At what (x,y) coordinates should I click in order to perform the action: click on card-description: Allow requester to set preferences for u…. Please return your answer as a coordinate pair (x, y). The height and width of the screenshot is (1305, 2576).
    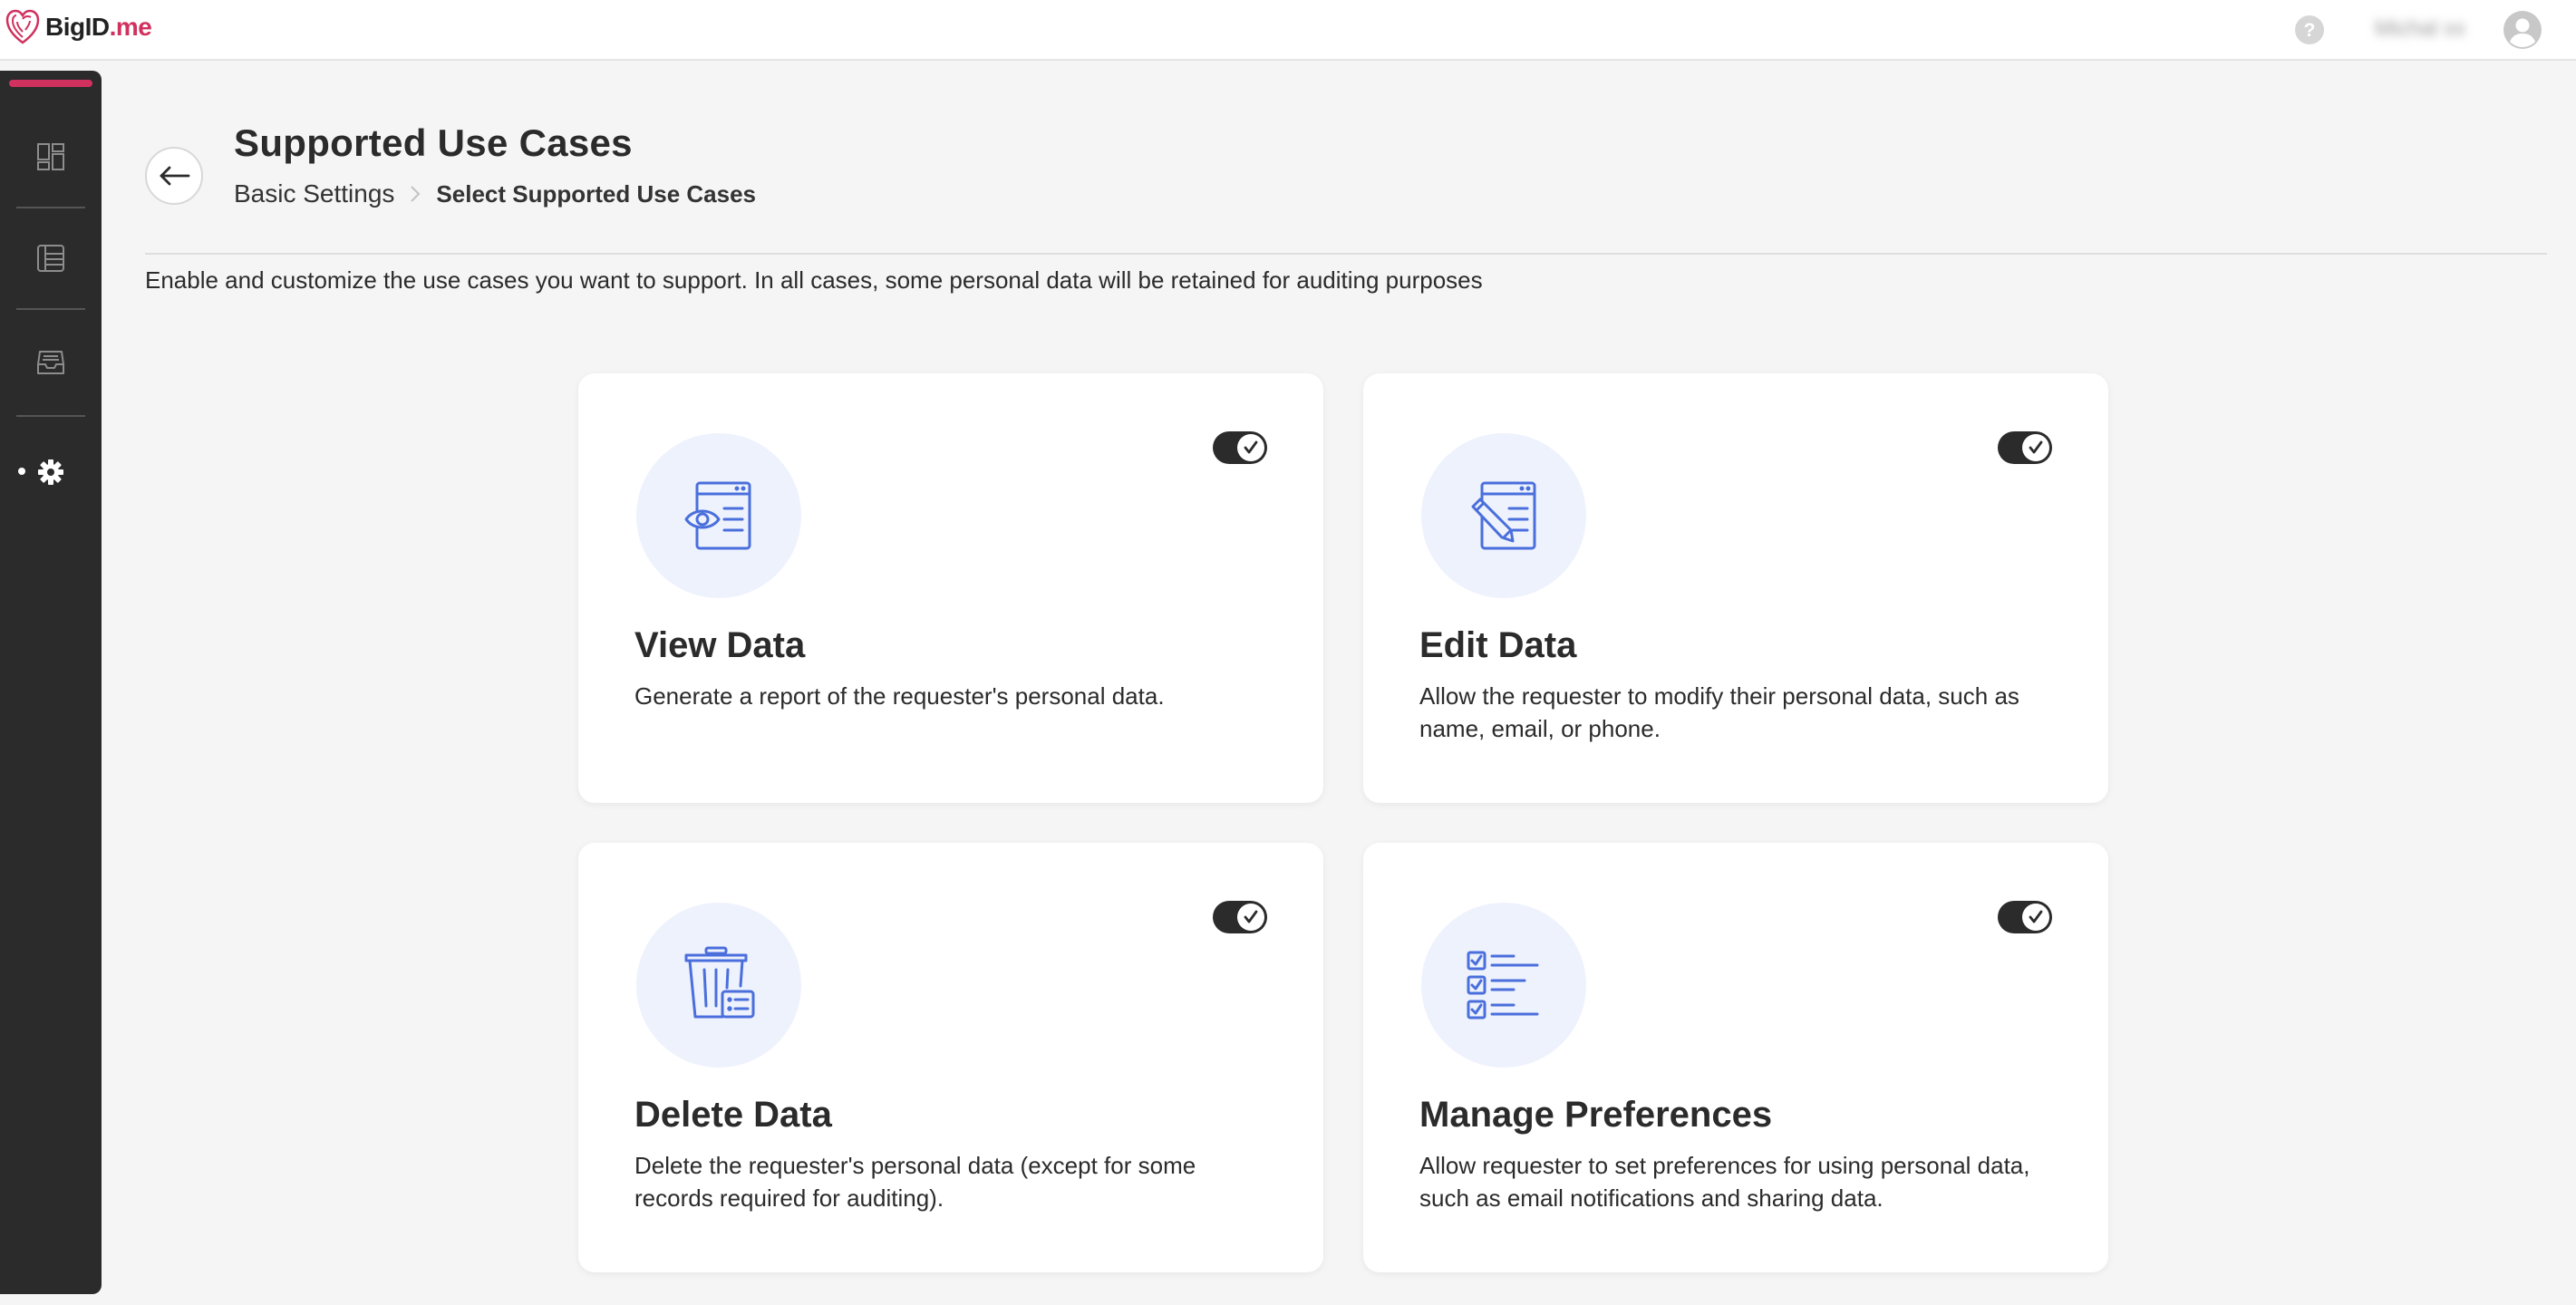
    Looking at the image, I should click on (1724, 1182).